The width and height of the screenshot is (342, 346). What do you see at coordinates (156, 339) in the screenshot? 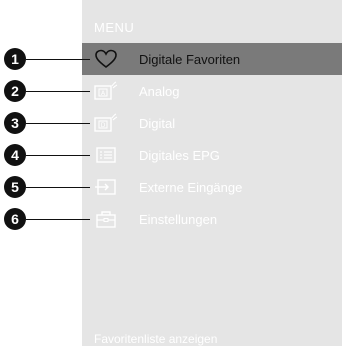
I see `footer-hint: Favoritenliste anzeigen` at bounding box center [156, 339].